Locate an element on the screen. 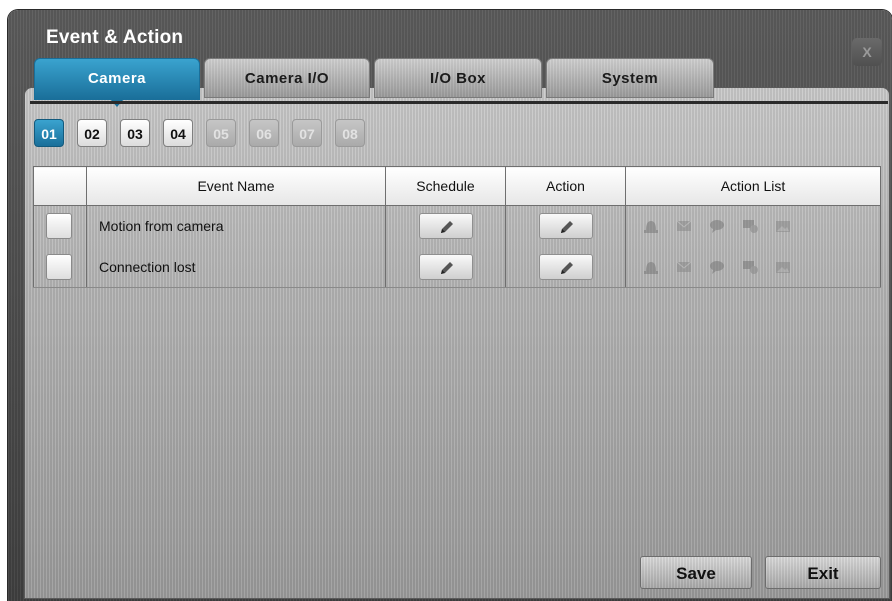 This screenshot has width=892, height=601. camera-button-01: 01 is located at coordinates (49, 133).